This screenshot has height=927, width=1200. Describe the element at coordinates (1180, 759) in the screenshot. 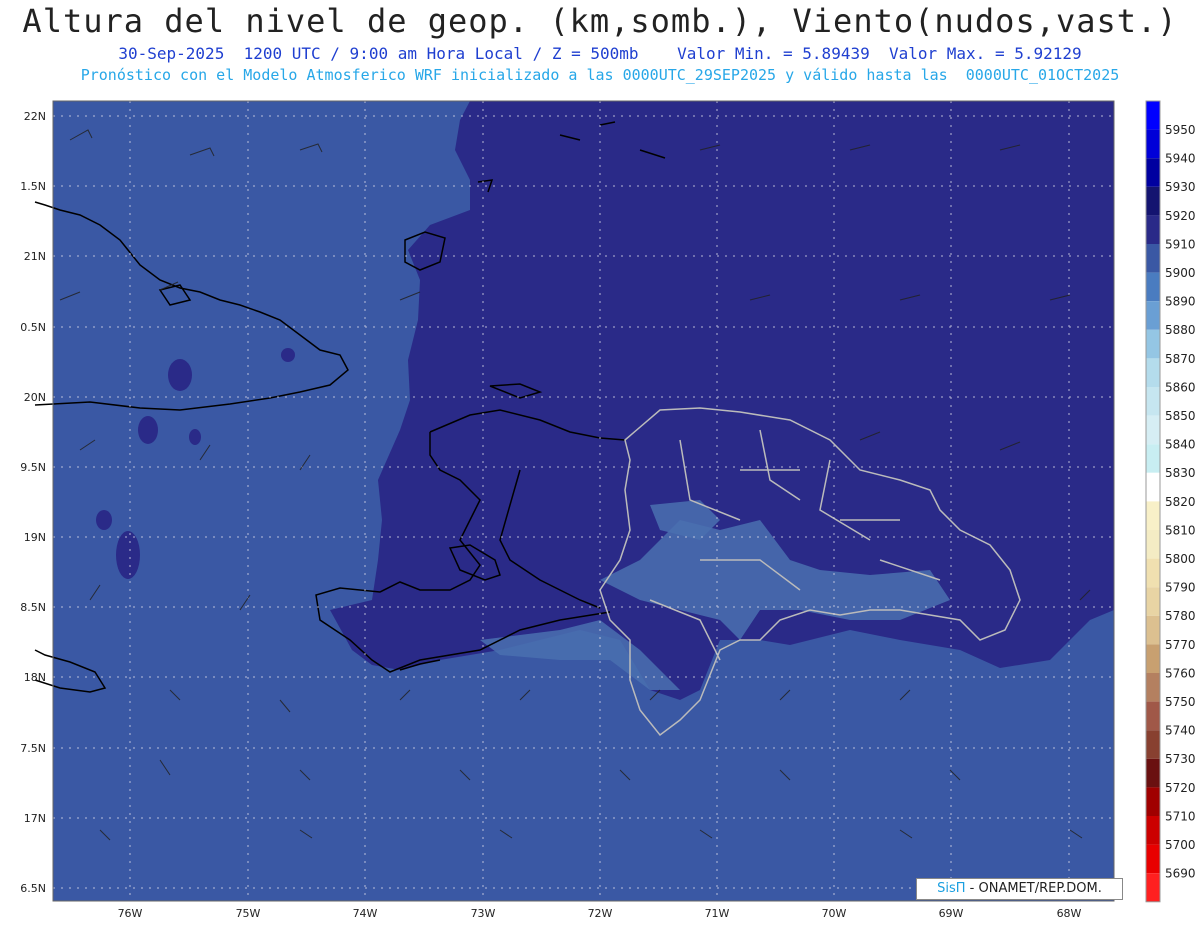

I see `colorbar-label: 5730` at that location.